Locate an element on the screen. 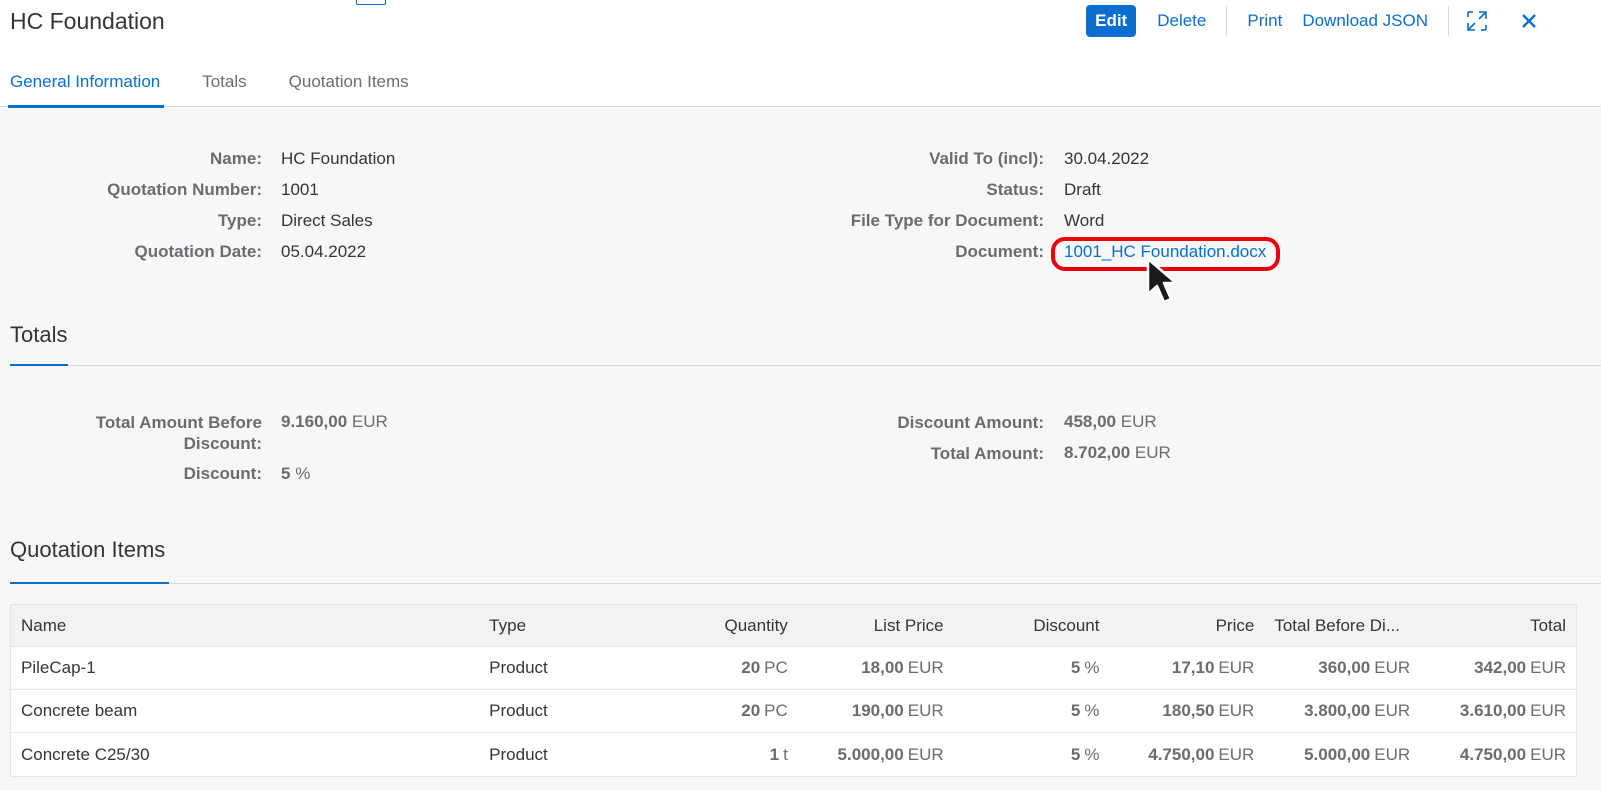  total-before-number: 360,00 is located at coordinates (1344, 667).